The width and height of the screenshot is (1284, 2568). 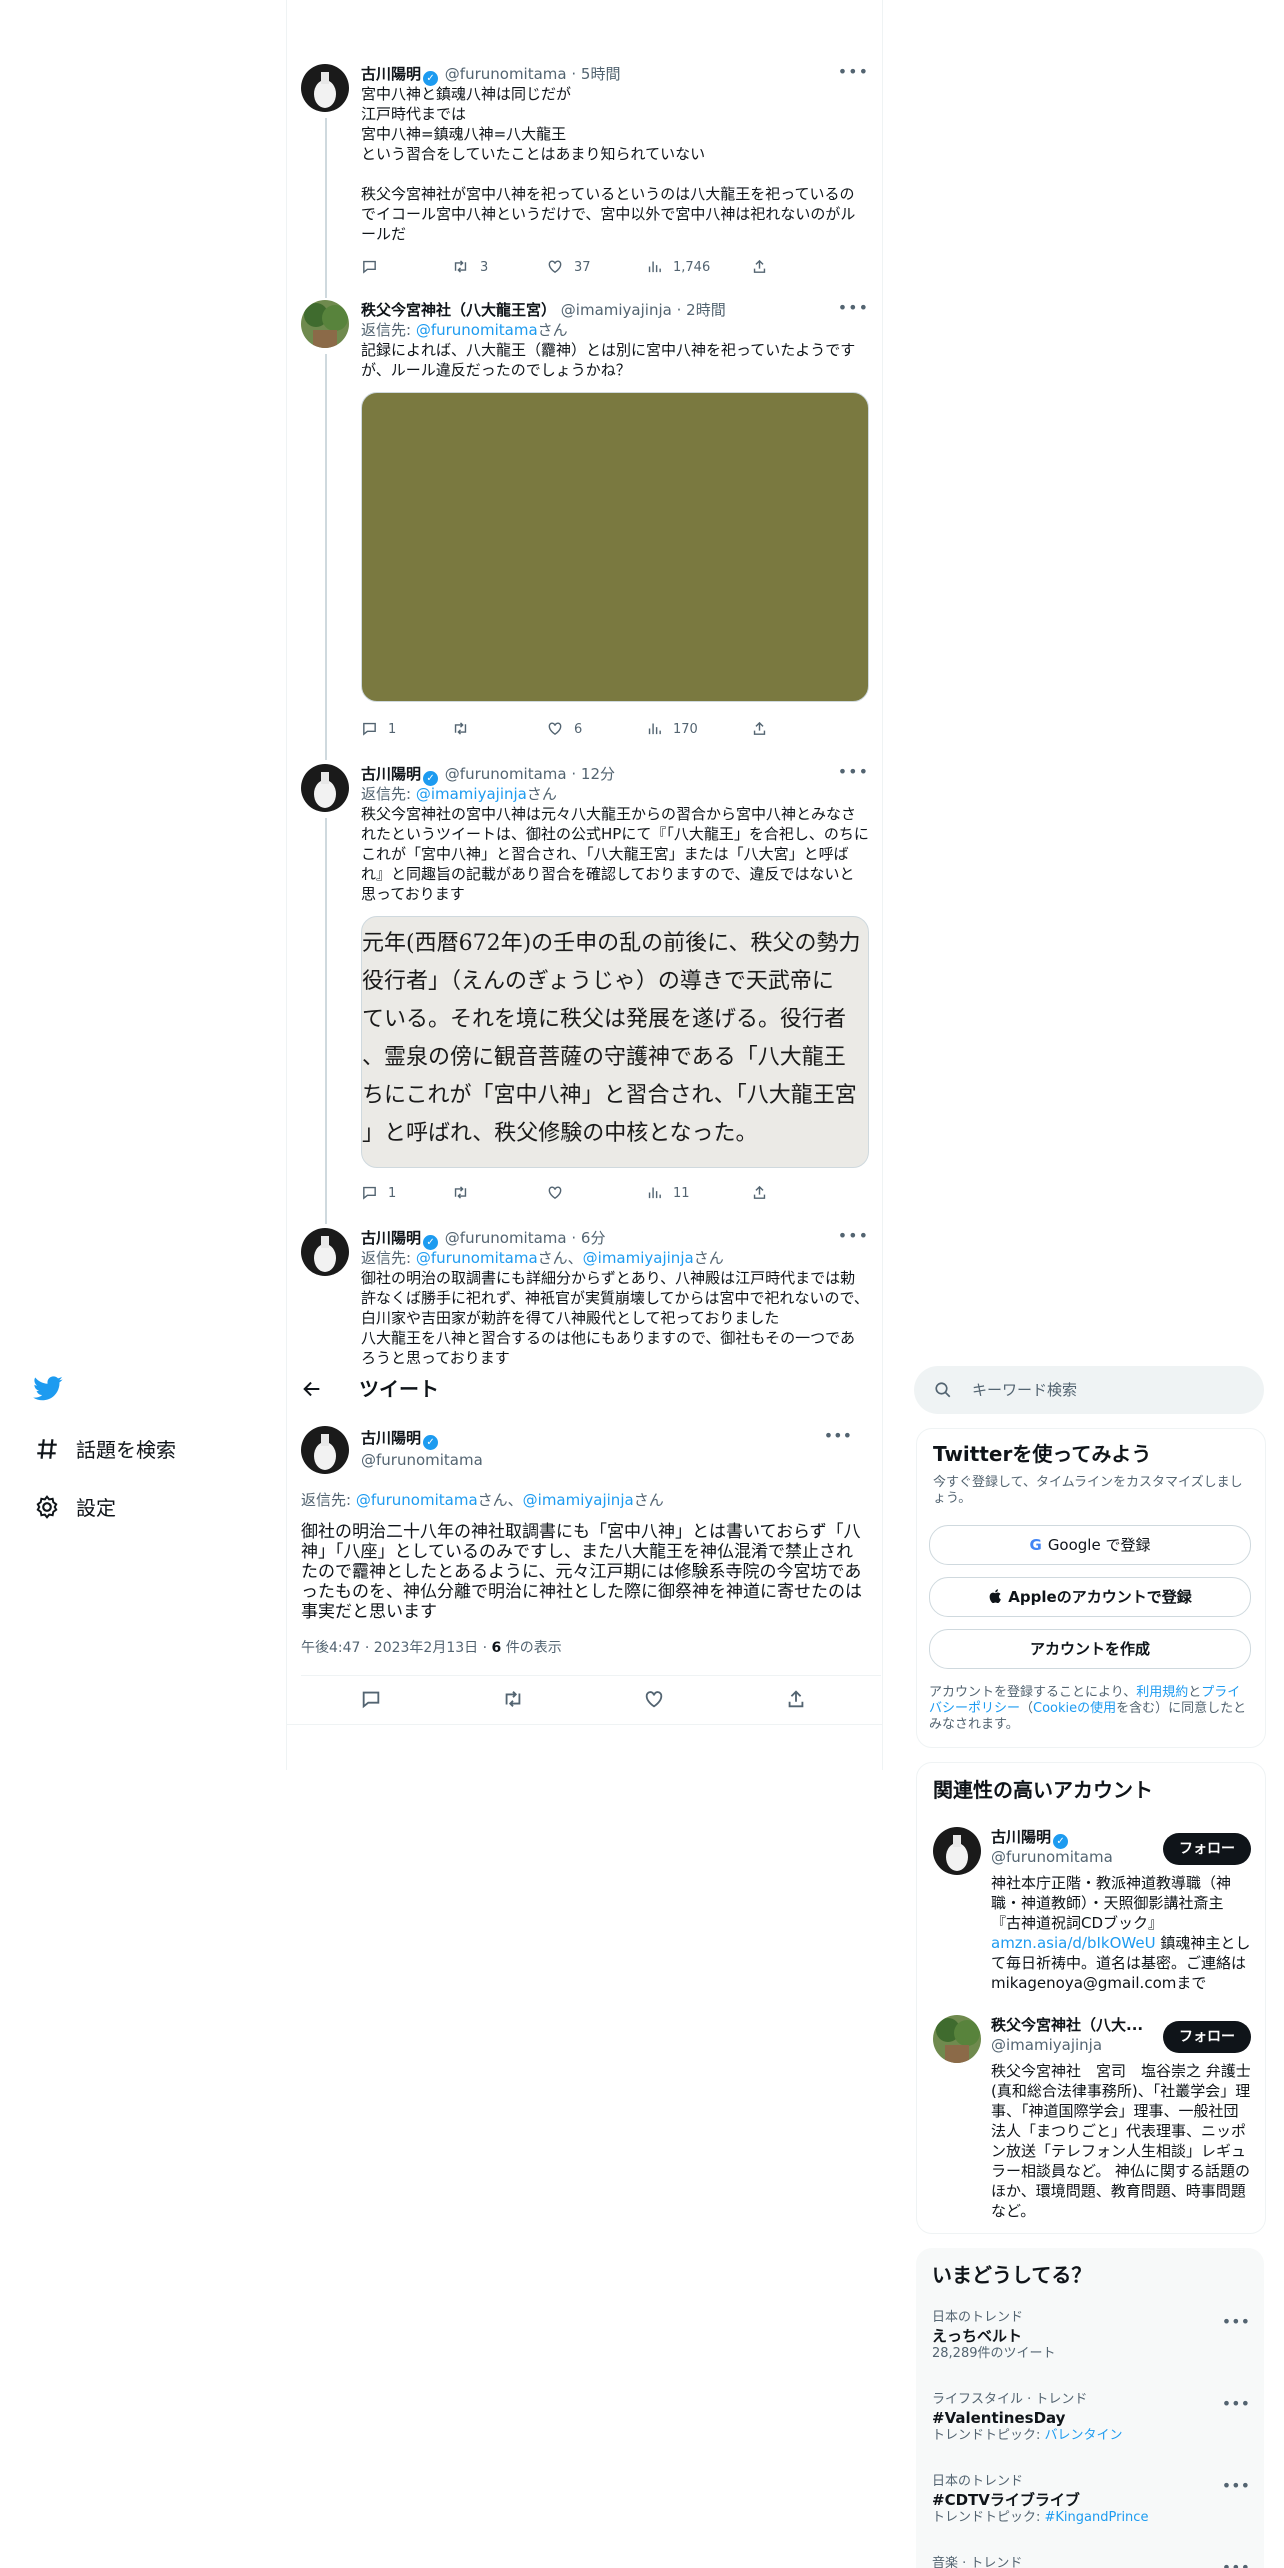 What do you see at coordinates (994, 2353) in the screenshot?
I see `trend-count: 28,289件のツイート` at bounding box center [994, 2353].